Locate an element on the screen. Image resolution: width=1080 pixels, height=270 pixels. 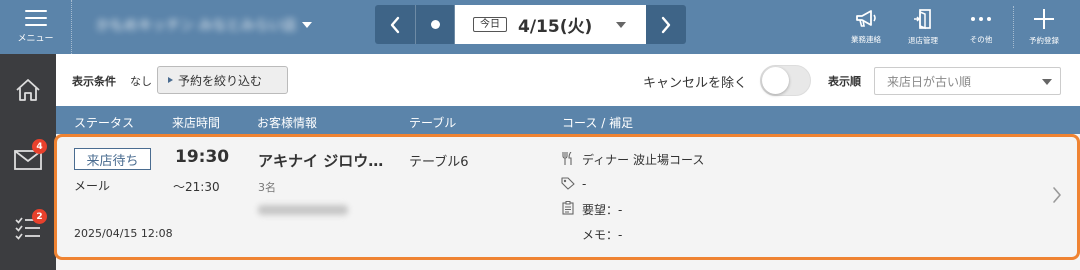
column-header: お客様情報 is located at coordinates (287, 123).